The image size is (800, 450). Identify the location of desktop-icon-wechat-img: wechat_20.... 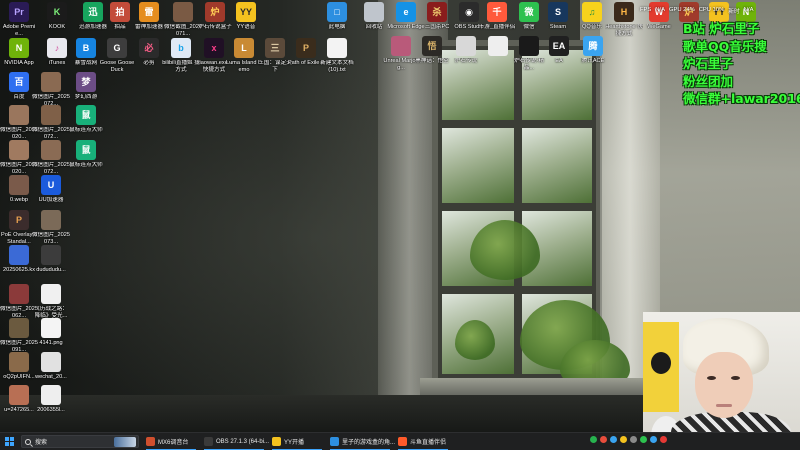
(51, 366).